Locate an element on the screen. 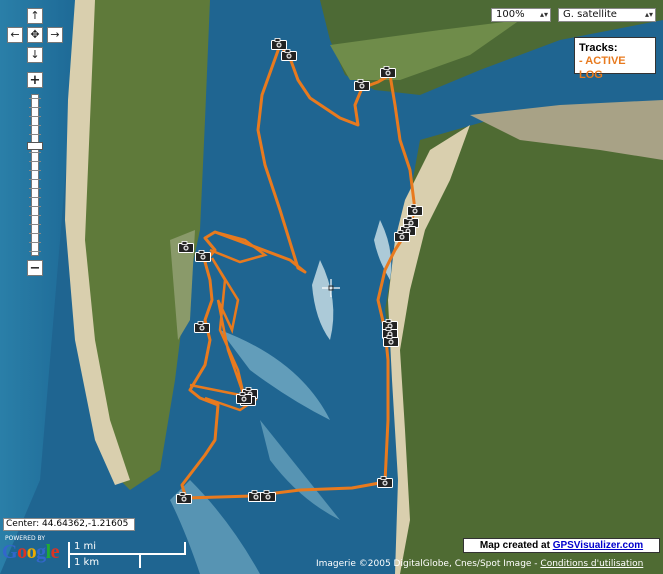  scale-km: 1 km is located at coordinates (87, 562).